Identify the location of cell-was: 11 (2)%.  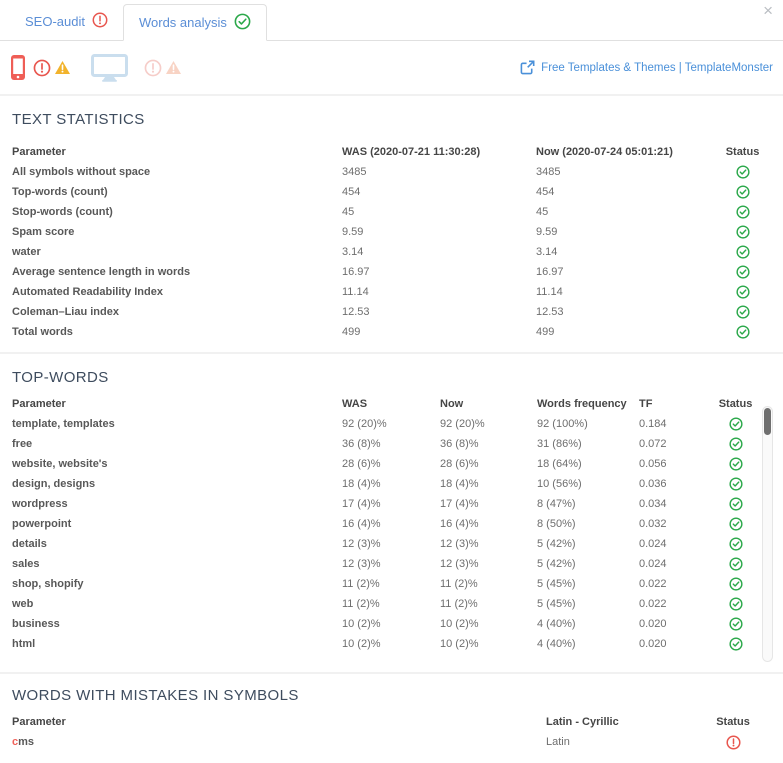
(361, 584).